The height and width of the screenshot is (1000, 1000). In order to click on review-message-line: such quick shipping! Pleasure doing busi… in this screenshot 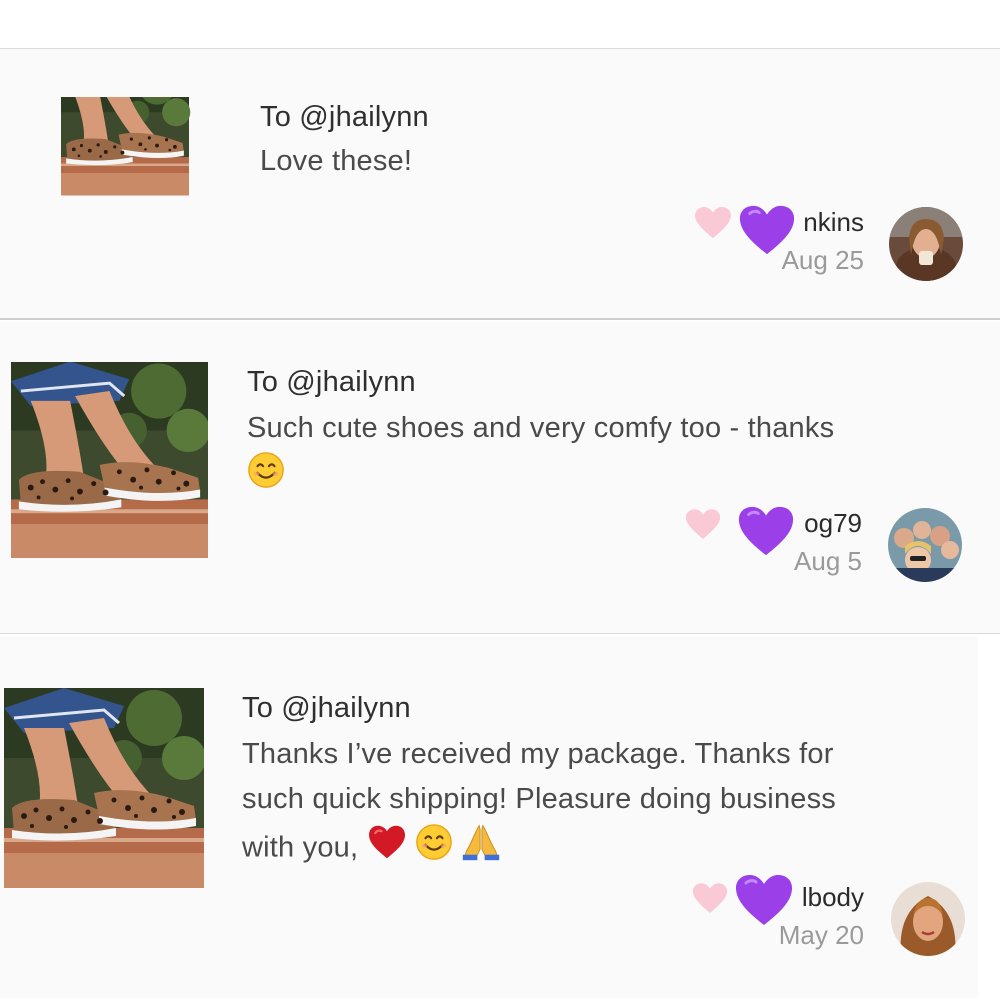, I will do `click(539, 799)`.